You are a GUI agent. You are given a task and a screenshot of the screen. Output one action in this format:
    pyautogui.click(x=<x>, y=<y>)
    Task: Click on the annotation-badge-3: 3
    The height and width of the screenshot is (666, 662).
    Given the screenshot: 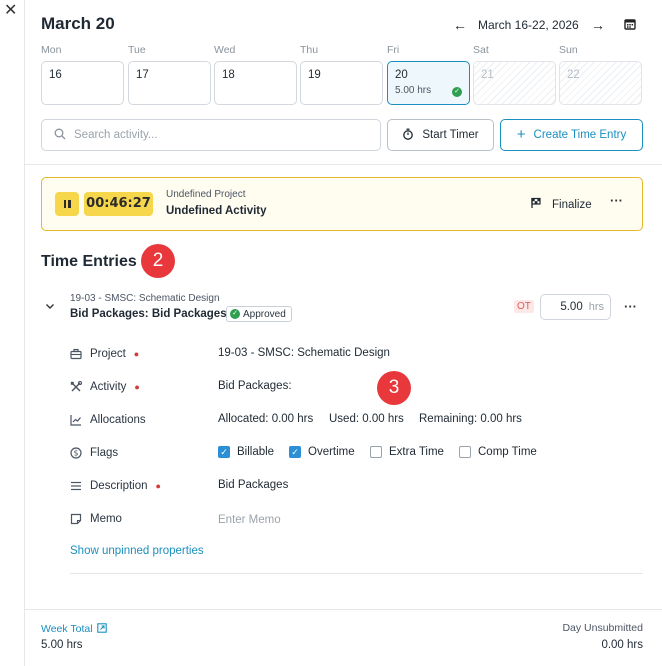 What is the action you would take?
    pyautogui.click(x=394, y=388)
    